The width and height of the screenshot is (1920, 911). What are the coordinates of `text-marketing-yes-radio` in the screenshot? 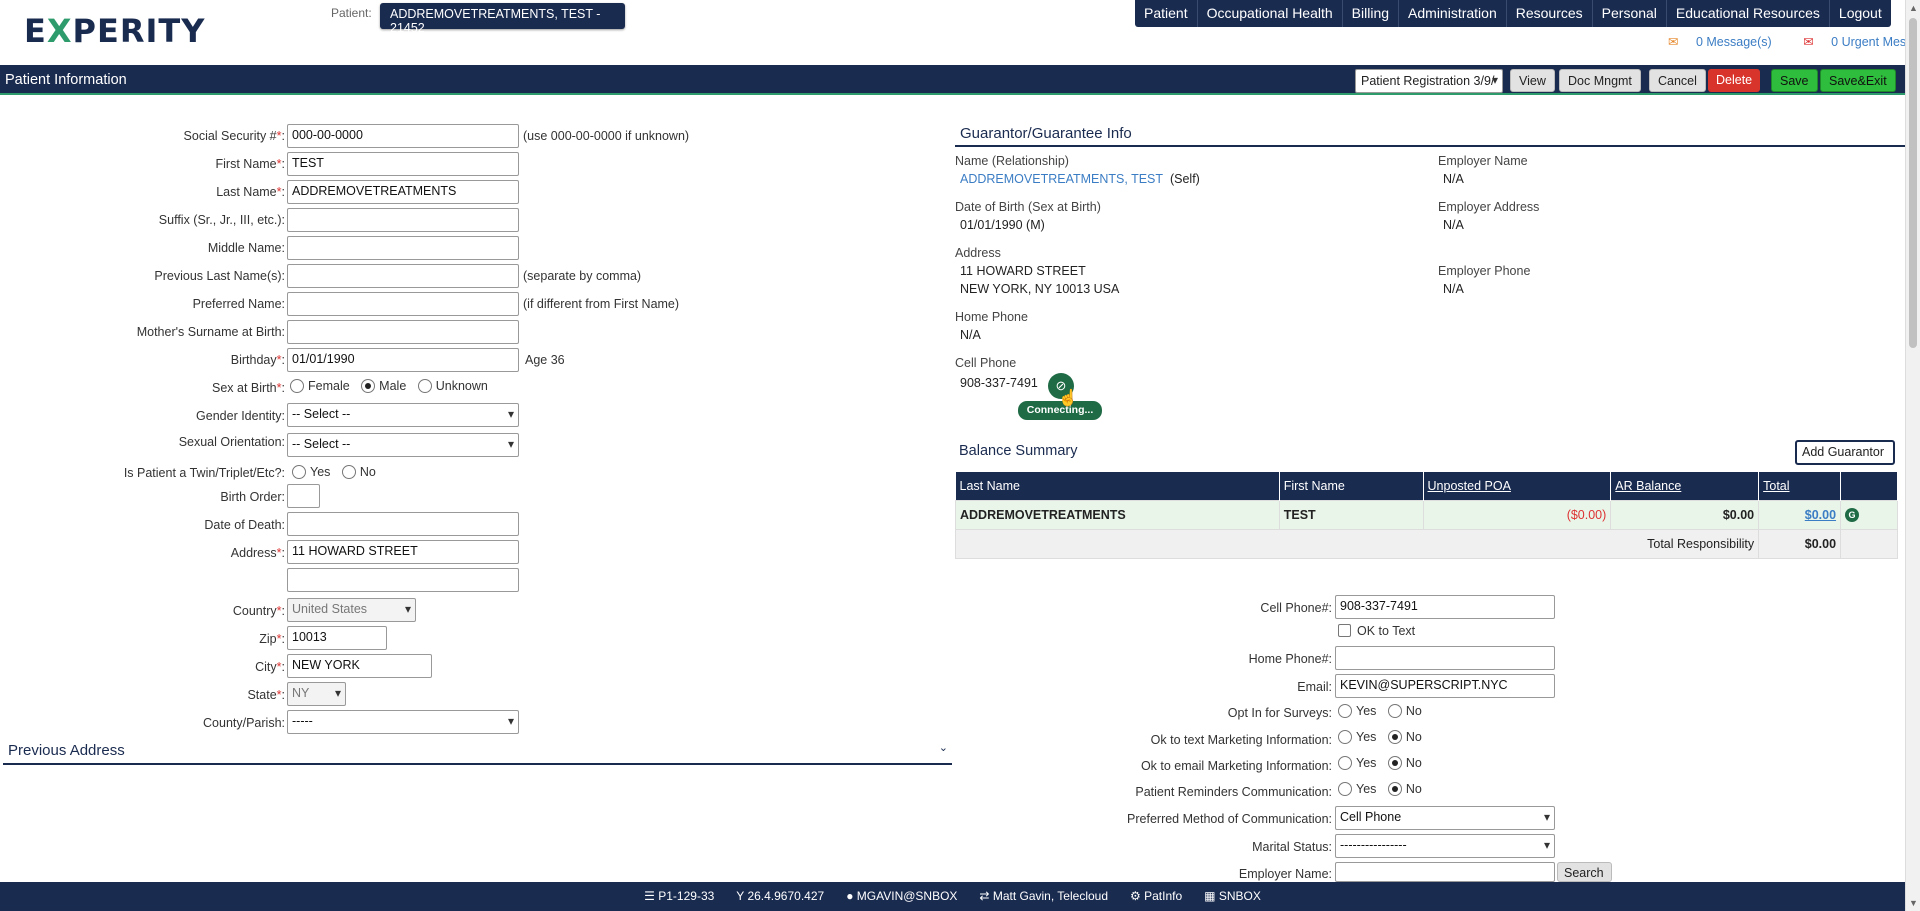 It's located at (1345, 737).